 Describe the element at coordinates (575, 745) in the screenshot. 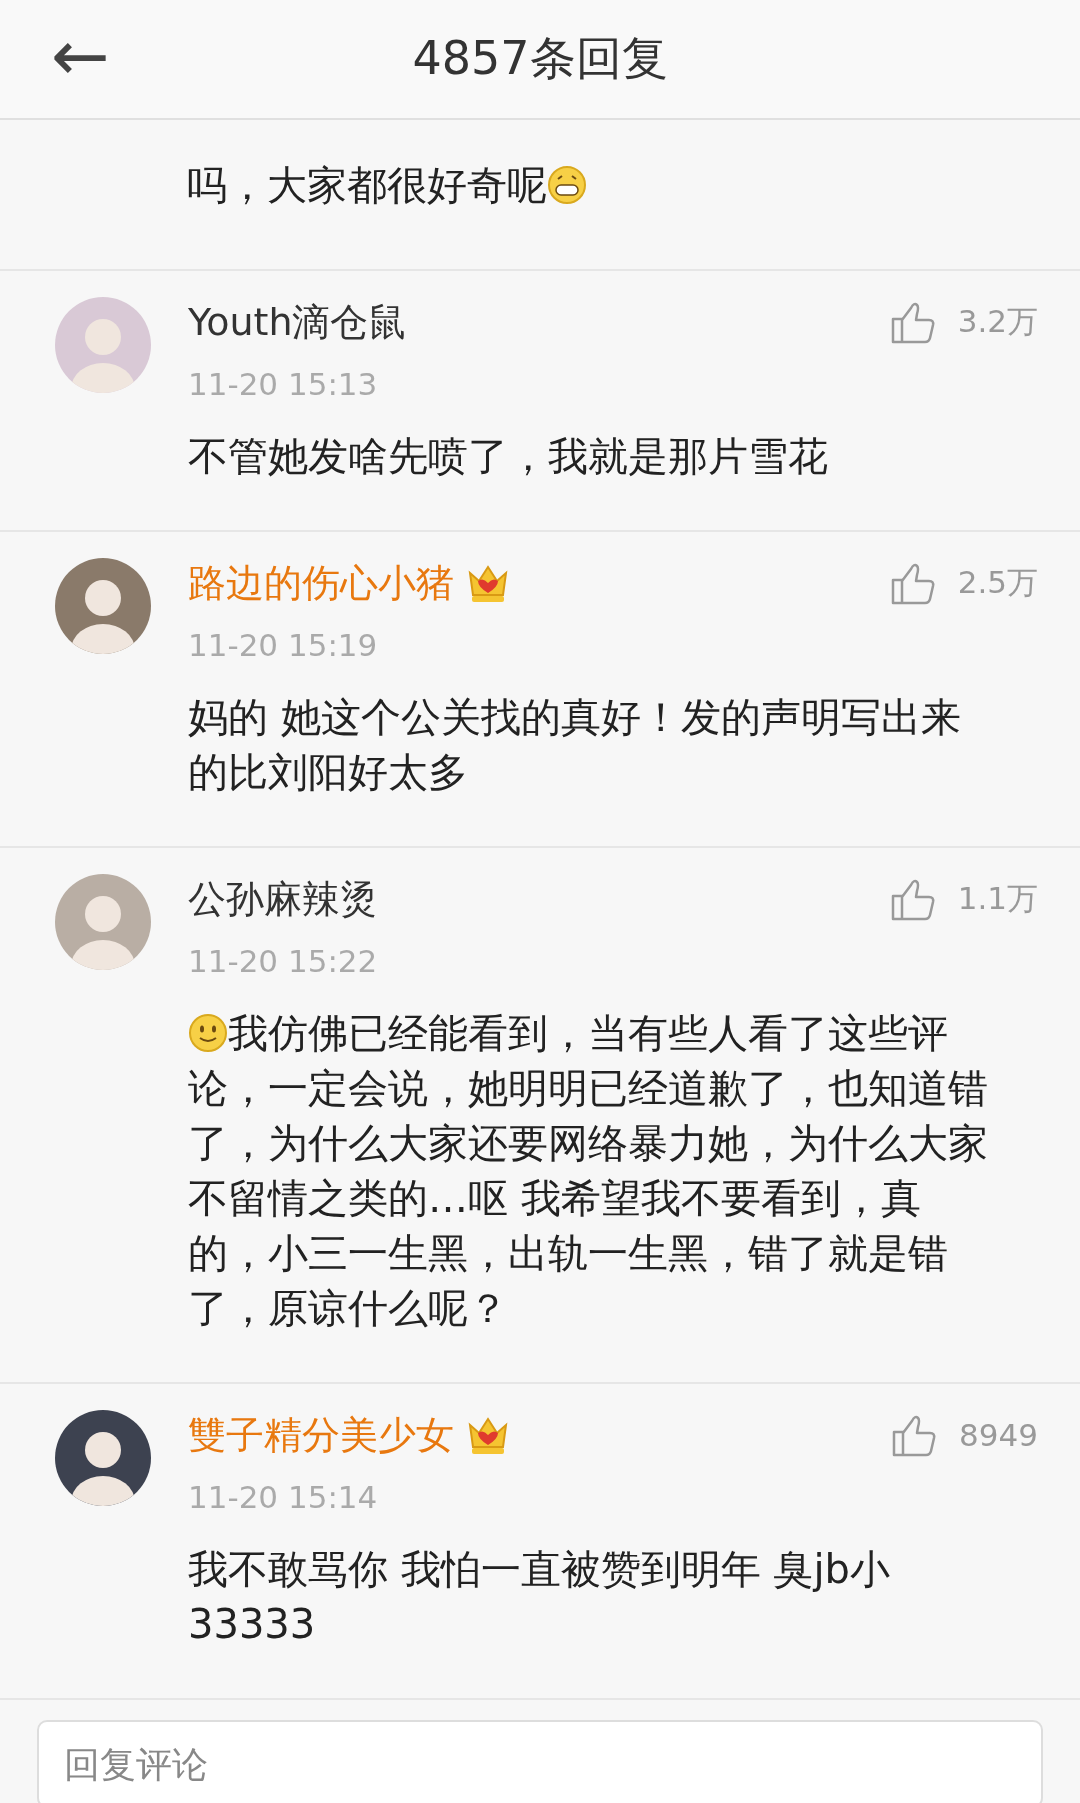

I see `comment-text: 妈的 她这个公关找的真好！发的声明写出来的比刘阳好太多` at that location.